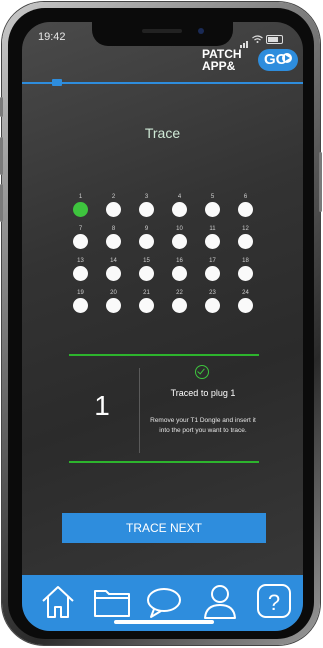 Image resolution: width=323 pixels, height=648 pixels. I want to click on home-icon, so click(58, 602).